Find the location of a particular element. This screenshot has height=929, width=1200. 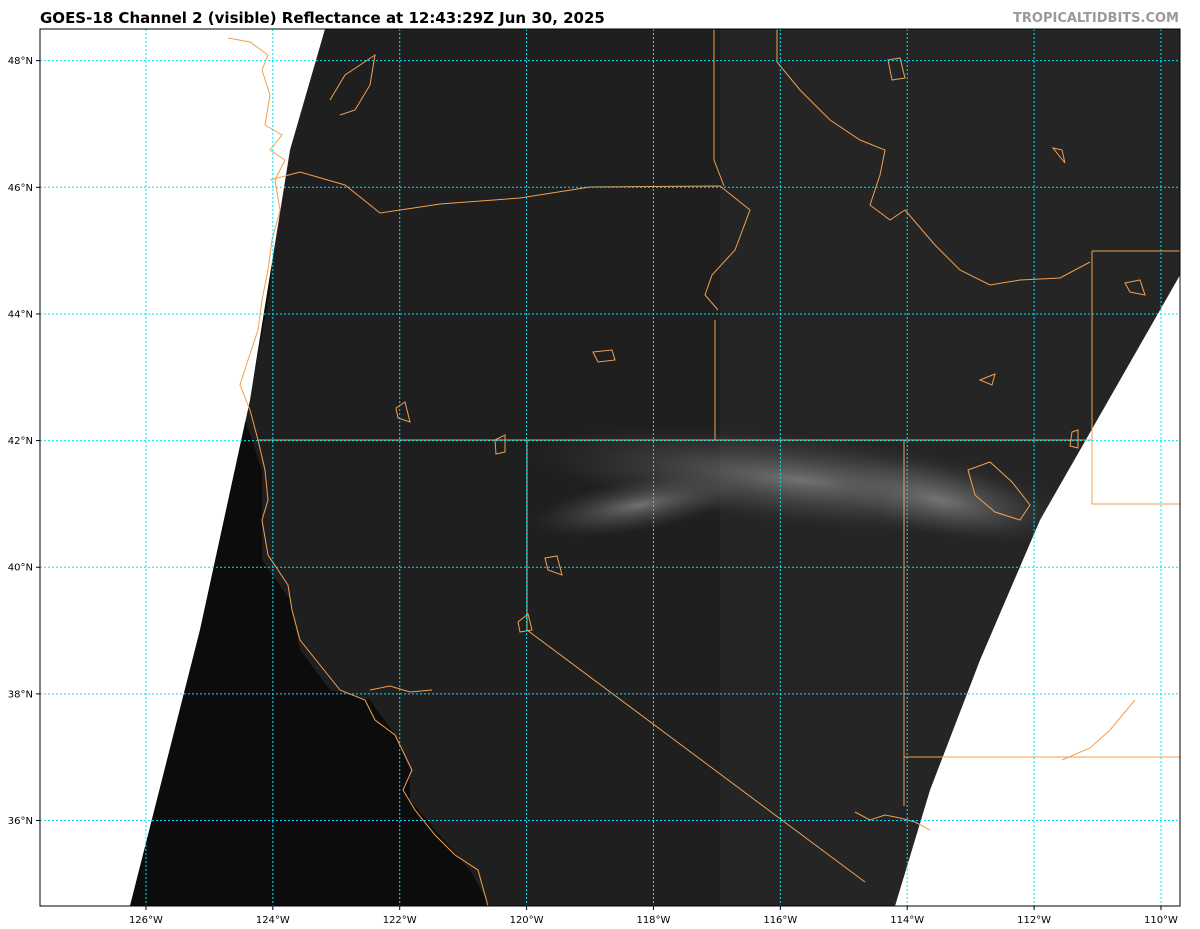

longitude-label: 110°W is located at coordinates (1161, 920).